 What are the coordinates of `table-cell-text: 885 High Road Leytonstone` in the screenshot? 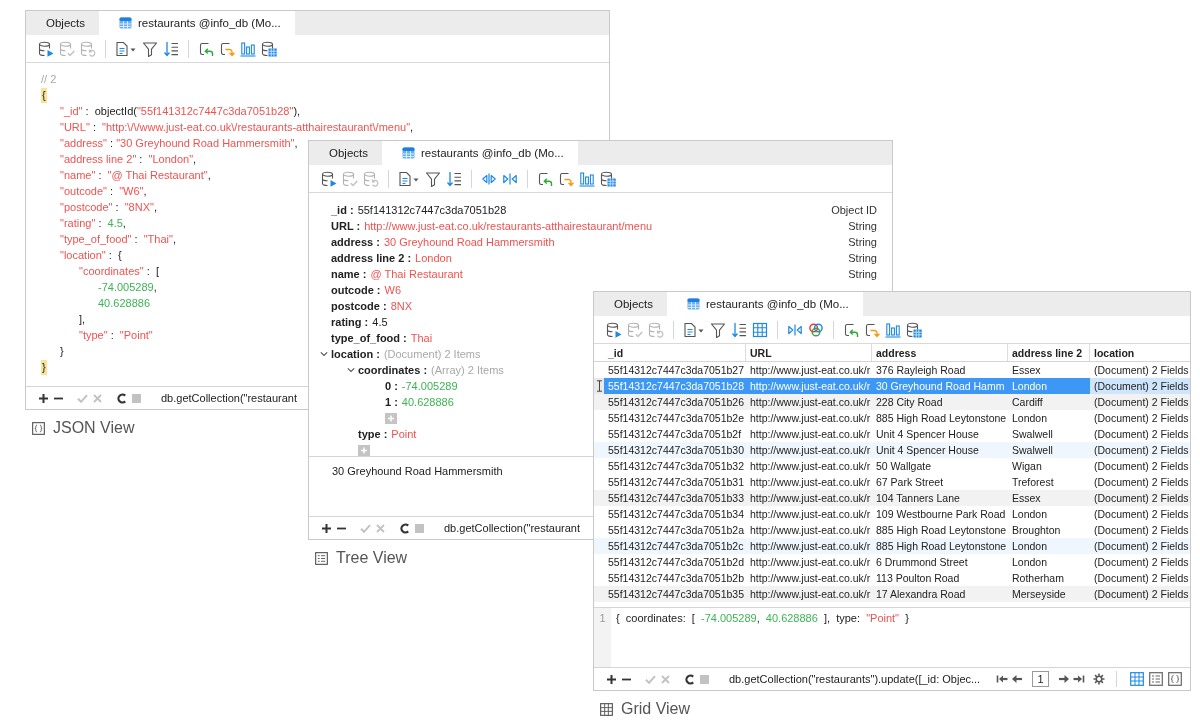 It's located at (941, 530).